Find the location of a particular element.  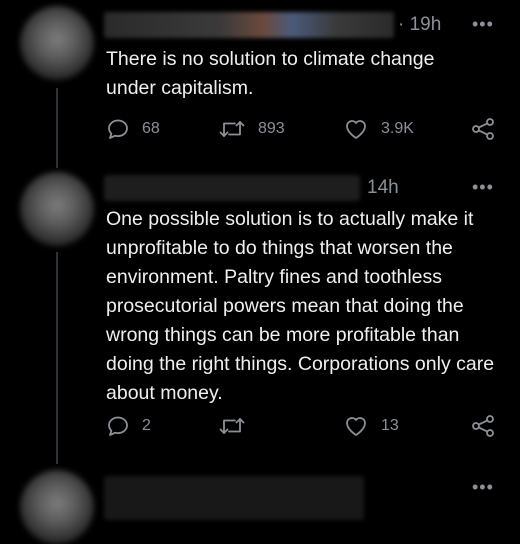

retweet-count: 893 is located at coordinates (271, 128).